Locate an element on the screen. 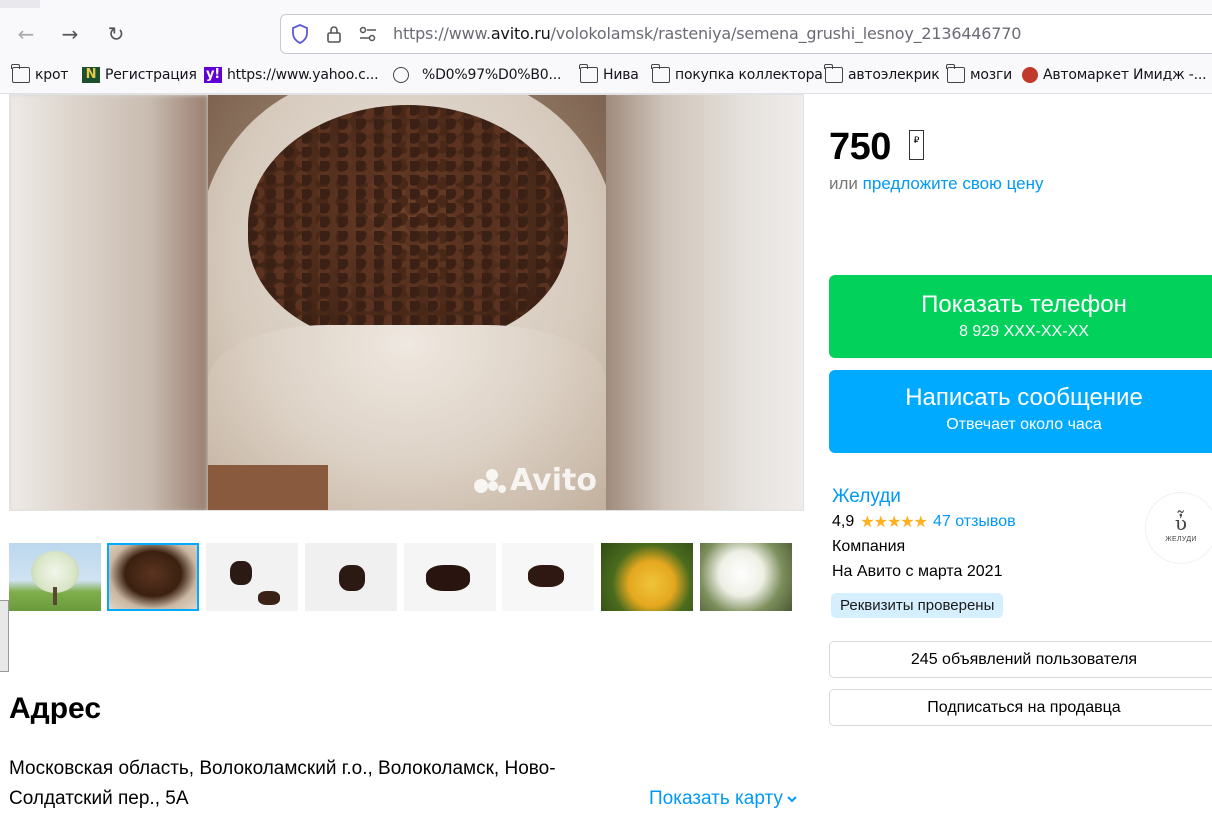 Image resolution: width=1212 pixels, height=832 pixels. shield-icon is located at coordinates (300, 34).